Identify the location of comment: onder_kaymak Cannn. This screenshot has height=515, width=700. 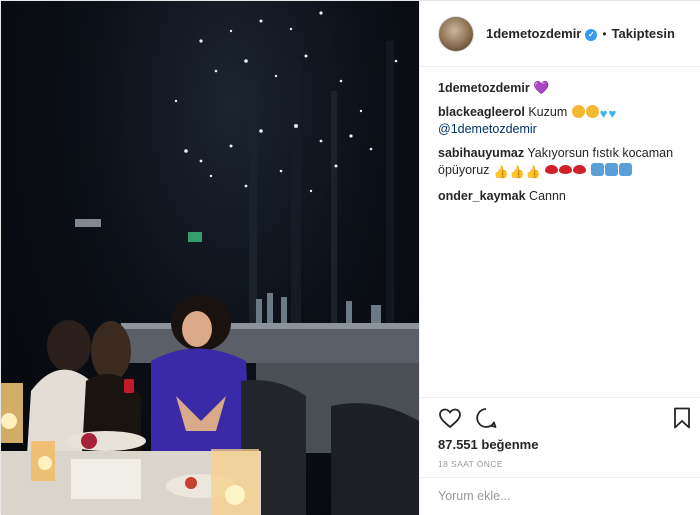
(563, 196).